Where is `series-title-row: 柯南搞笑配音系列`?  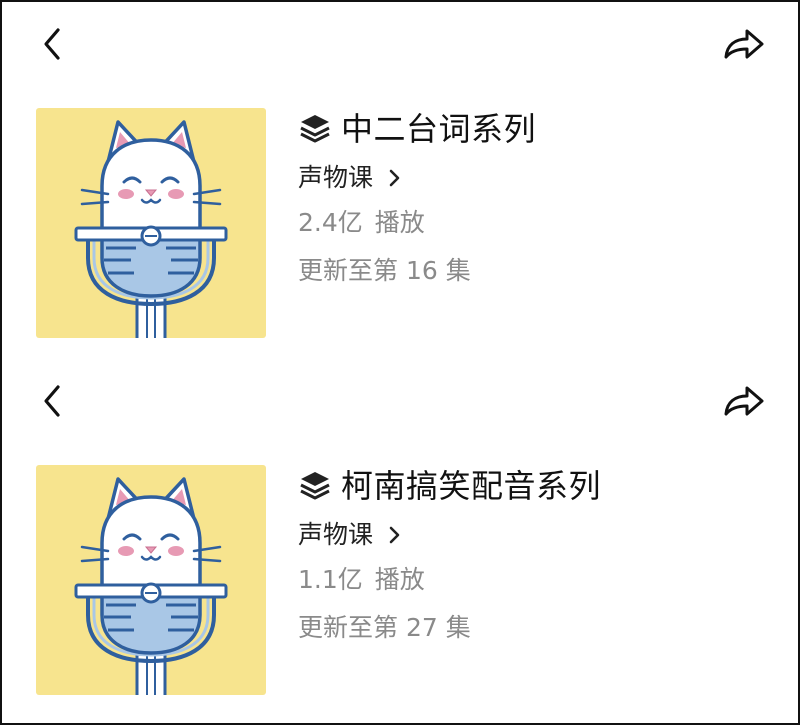 series-title-row: 柯南搞笑配音系列 is located at coordinates (449, 486).